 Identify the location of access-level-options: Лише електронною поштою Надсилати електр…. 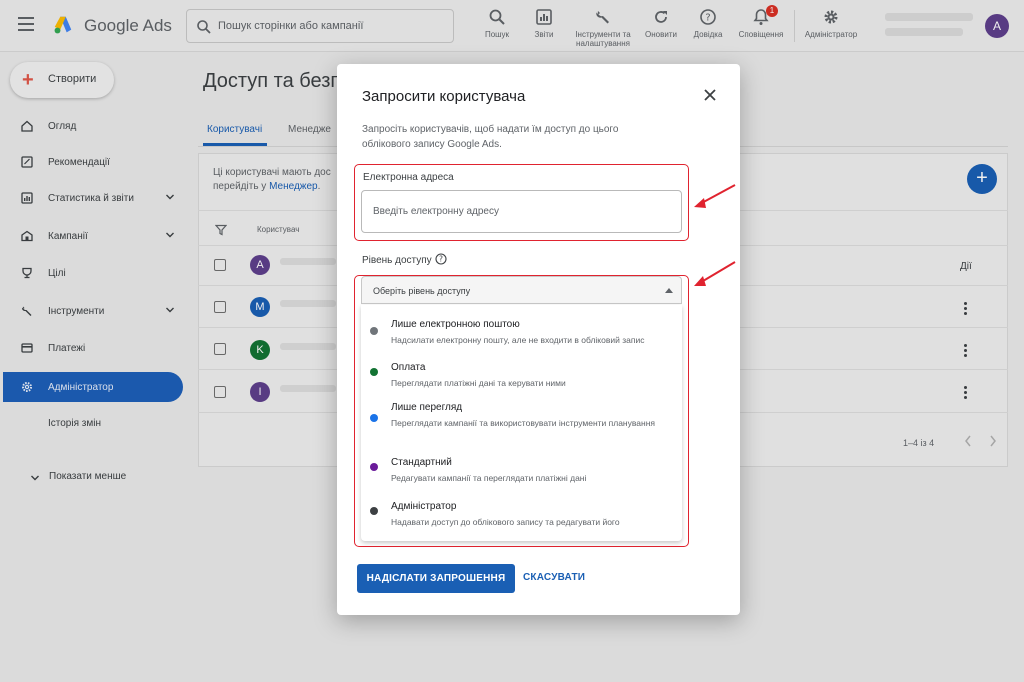
(521, 423).